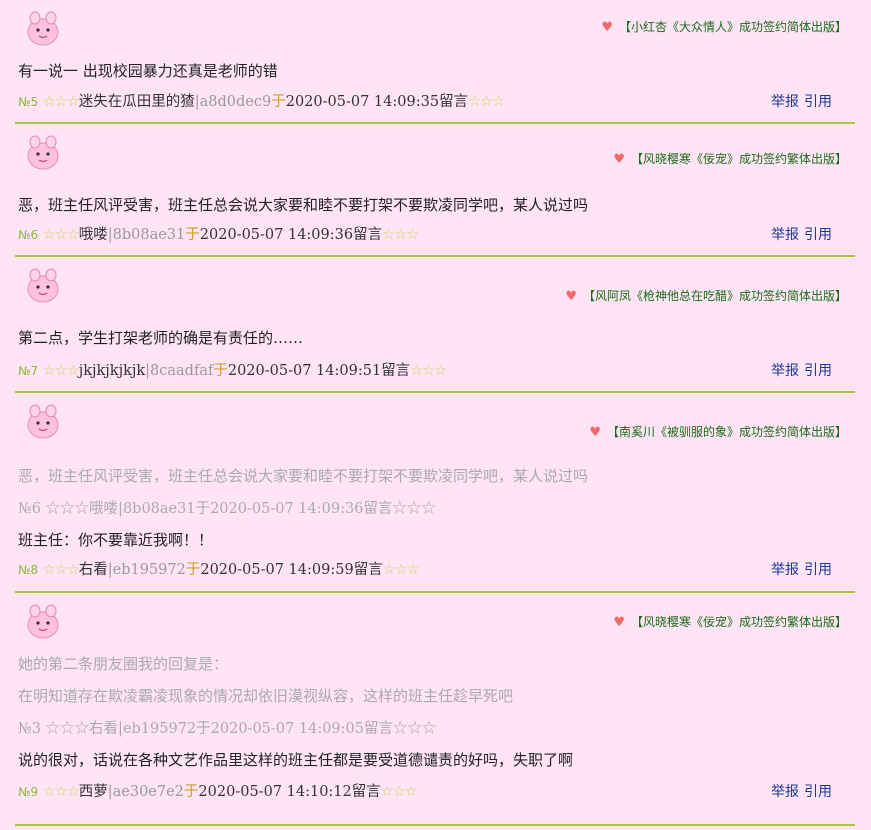  What do you see at coordinates (116, 540) in the screenshot?
I see `comment-content: 班主任：你不要靠近我啊！！` at bounding box center [116, 540].